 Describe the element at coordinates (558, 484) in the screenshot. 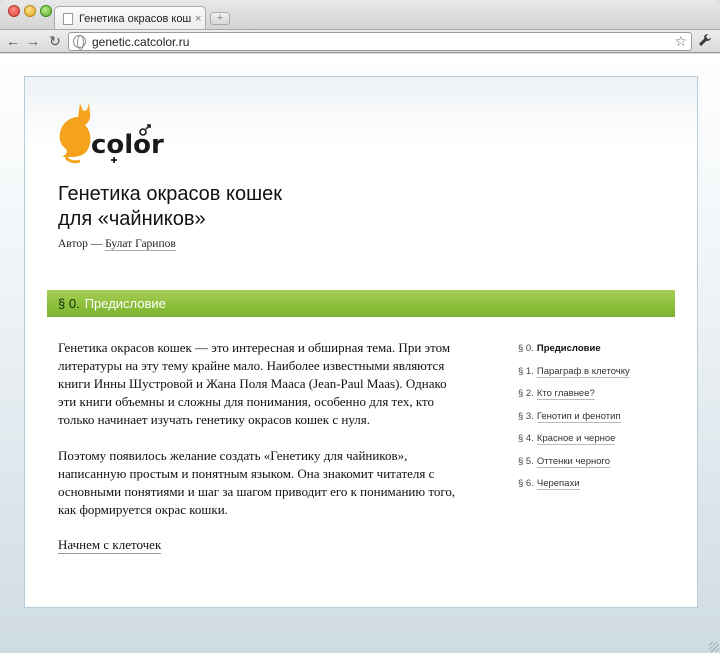

I see `toc-link: Черепахи` at that location.